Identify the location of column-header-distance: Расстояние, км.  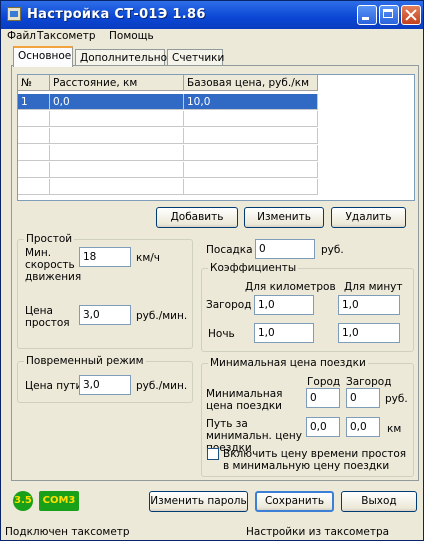
(117, 83).